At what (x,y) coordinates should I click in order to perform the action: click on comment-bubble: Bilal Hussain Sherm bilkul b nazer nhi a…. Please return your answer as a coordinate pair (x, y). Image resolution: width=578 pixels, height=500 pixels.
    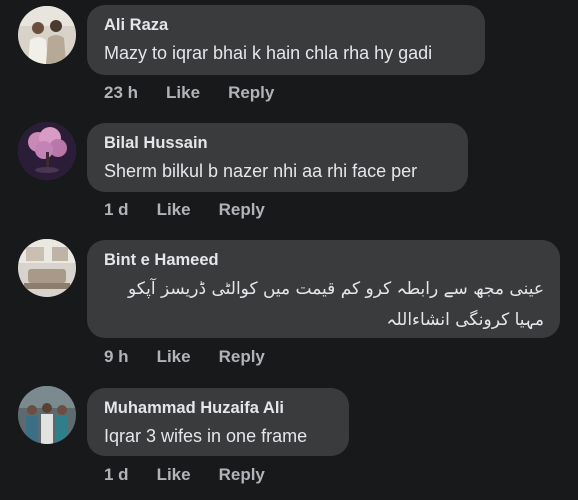
    Looking at the image, I should click on (277, 157).